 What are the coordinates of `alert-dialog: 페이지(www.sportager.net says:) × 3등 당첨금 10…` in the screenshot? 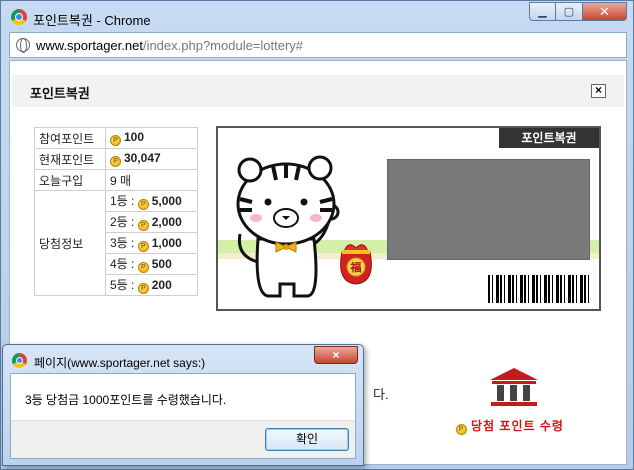 It's located at (183, 405).